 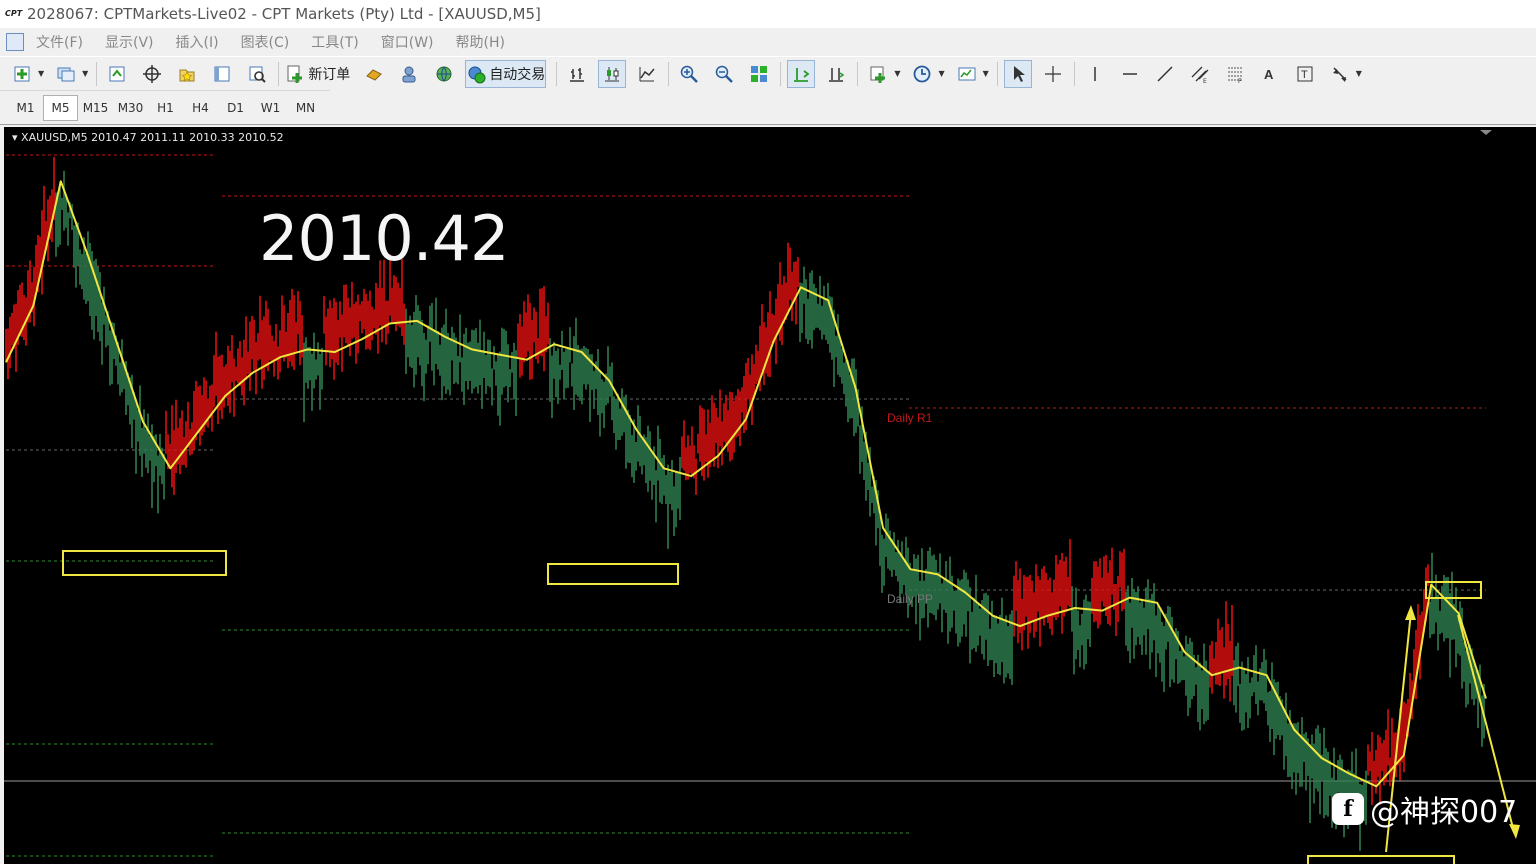 I want to click on zoom-out-button, so click(x=724, y=74).